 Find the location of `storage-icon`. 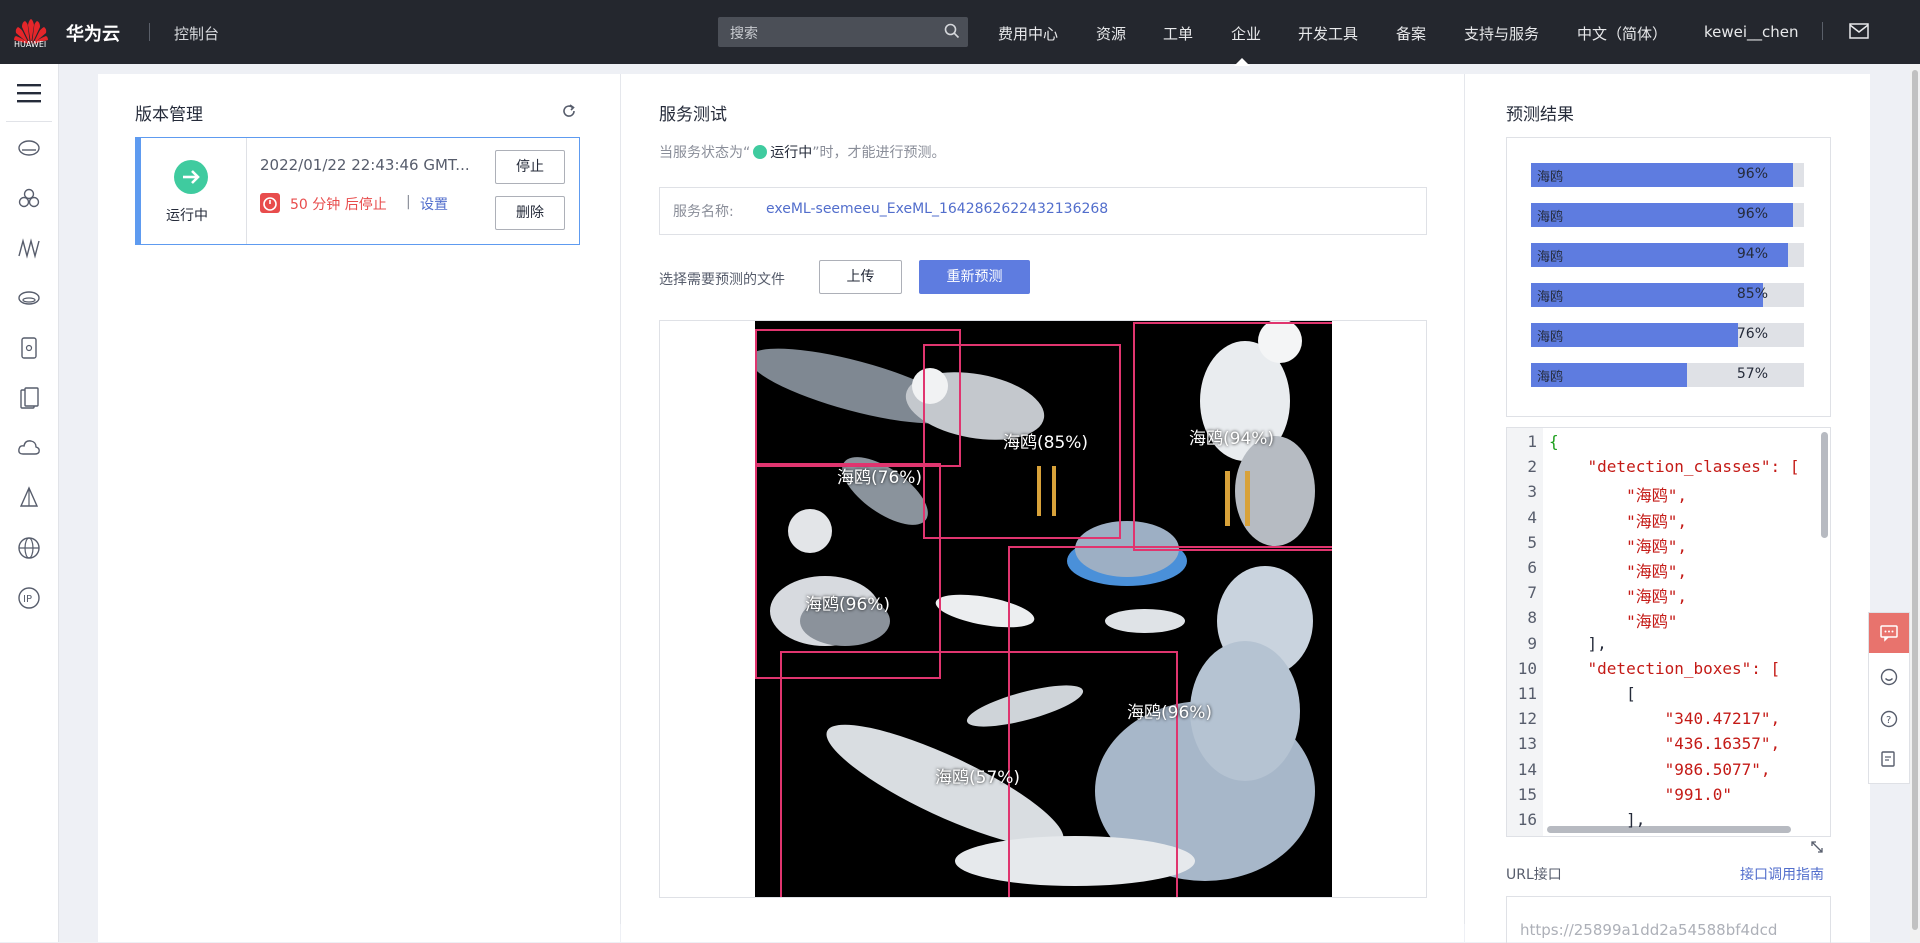

storage-icon is located at coordinates (29, 148).